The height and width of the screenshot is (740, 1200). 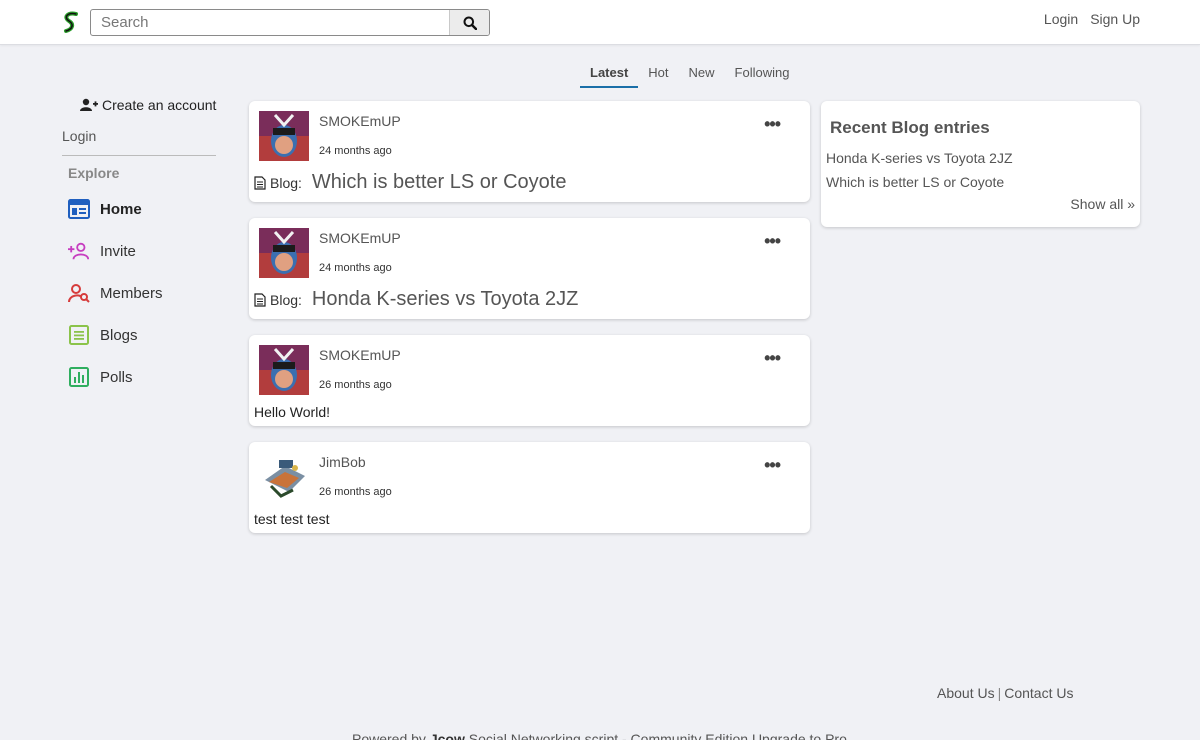 What do you see at coordinates (1115, 19) in the screenshot?
I see `signup-link: Sign Up` at bounding box center [1115, 19].